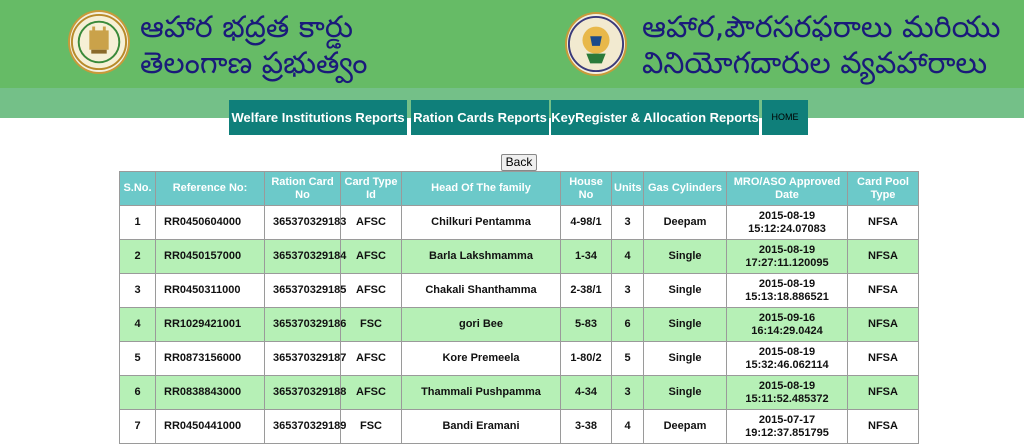 This screenshot has height=444, width=1024. I want to click on cell-reference-no: RR0450311000, so click(210, 290).